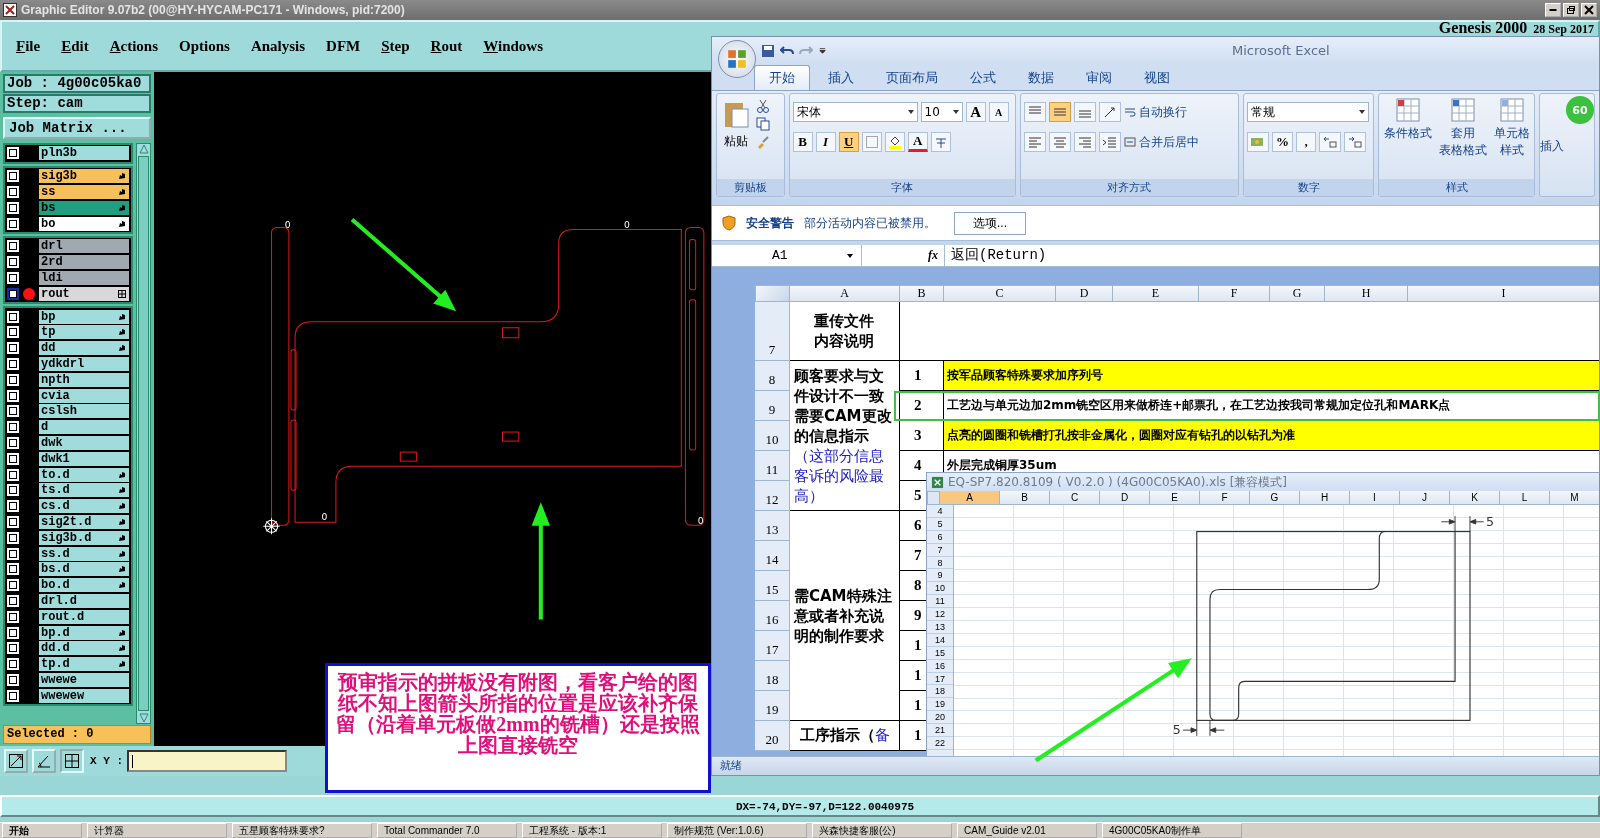 The image size is (1600, 838). What do you see at coordinates (302, 830) in the screenshot?
I see `taskbar-button: 五星顾客特殊要求?` at bounding box center [302, 830].